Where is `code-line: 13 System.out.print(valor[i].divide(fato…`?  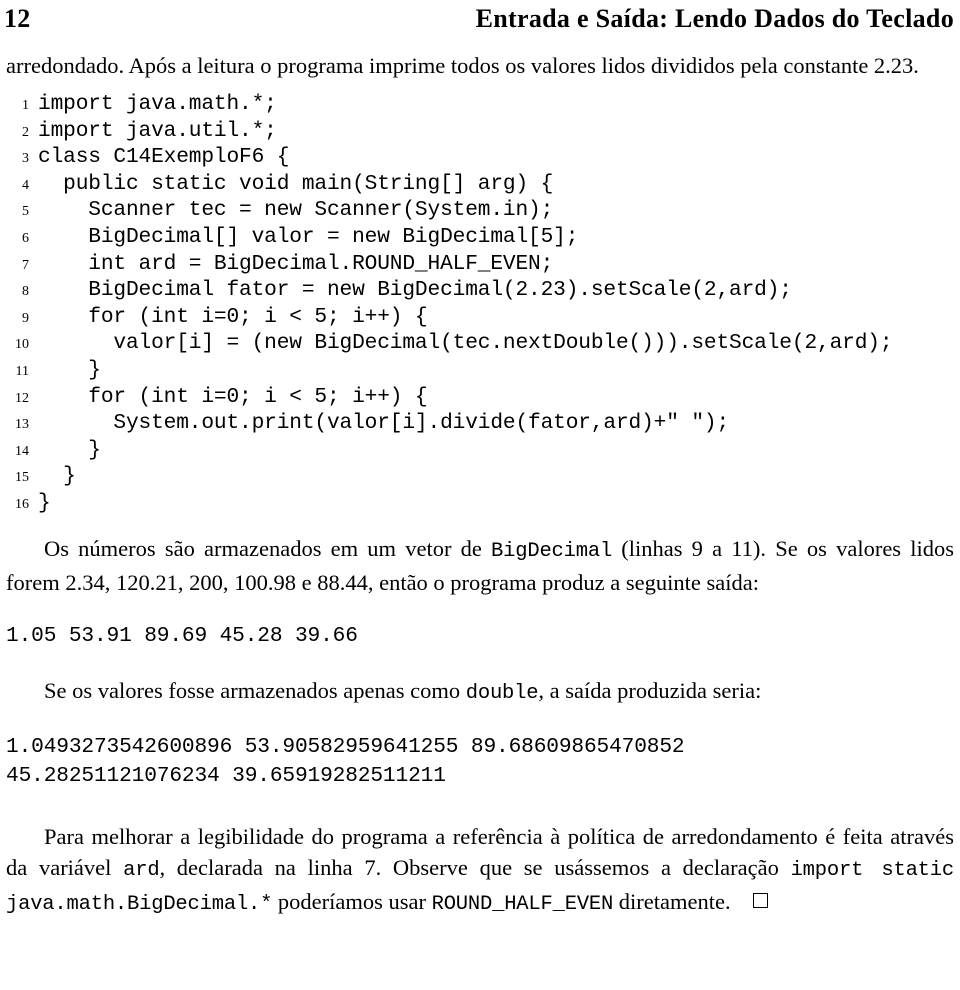
code-line: 13 System.out.print(valor[i].divide(fato… is located at coordinates (480, 423).